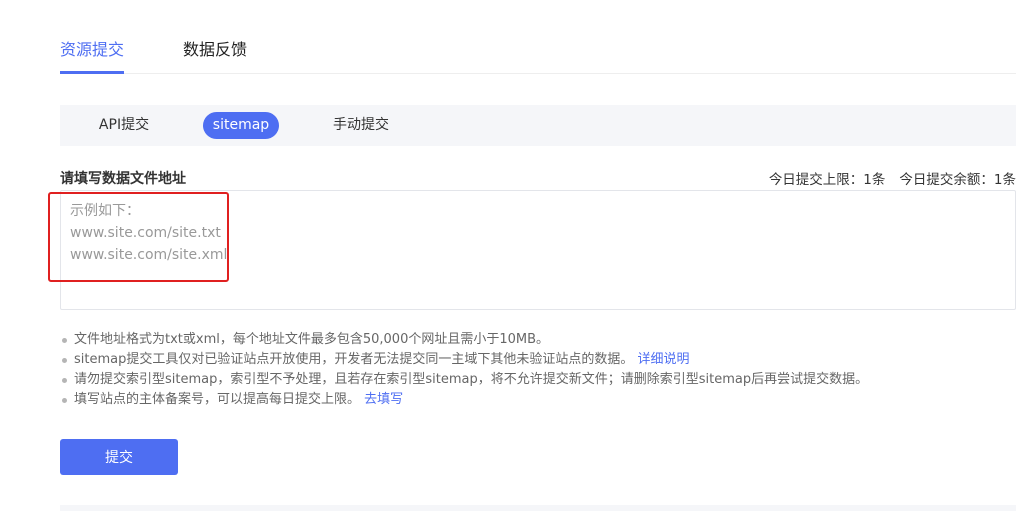 This screenshot has width=1029, height=511. I want to click on top-tab-bar: 资源提交 数据反馈, so click(538, 55).